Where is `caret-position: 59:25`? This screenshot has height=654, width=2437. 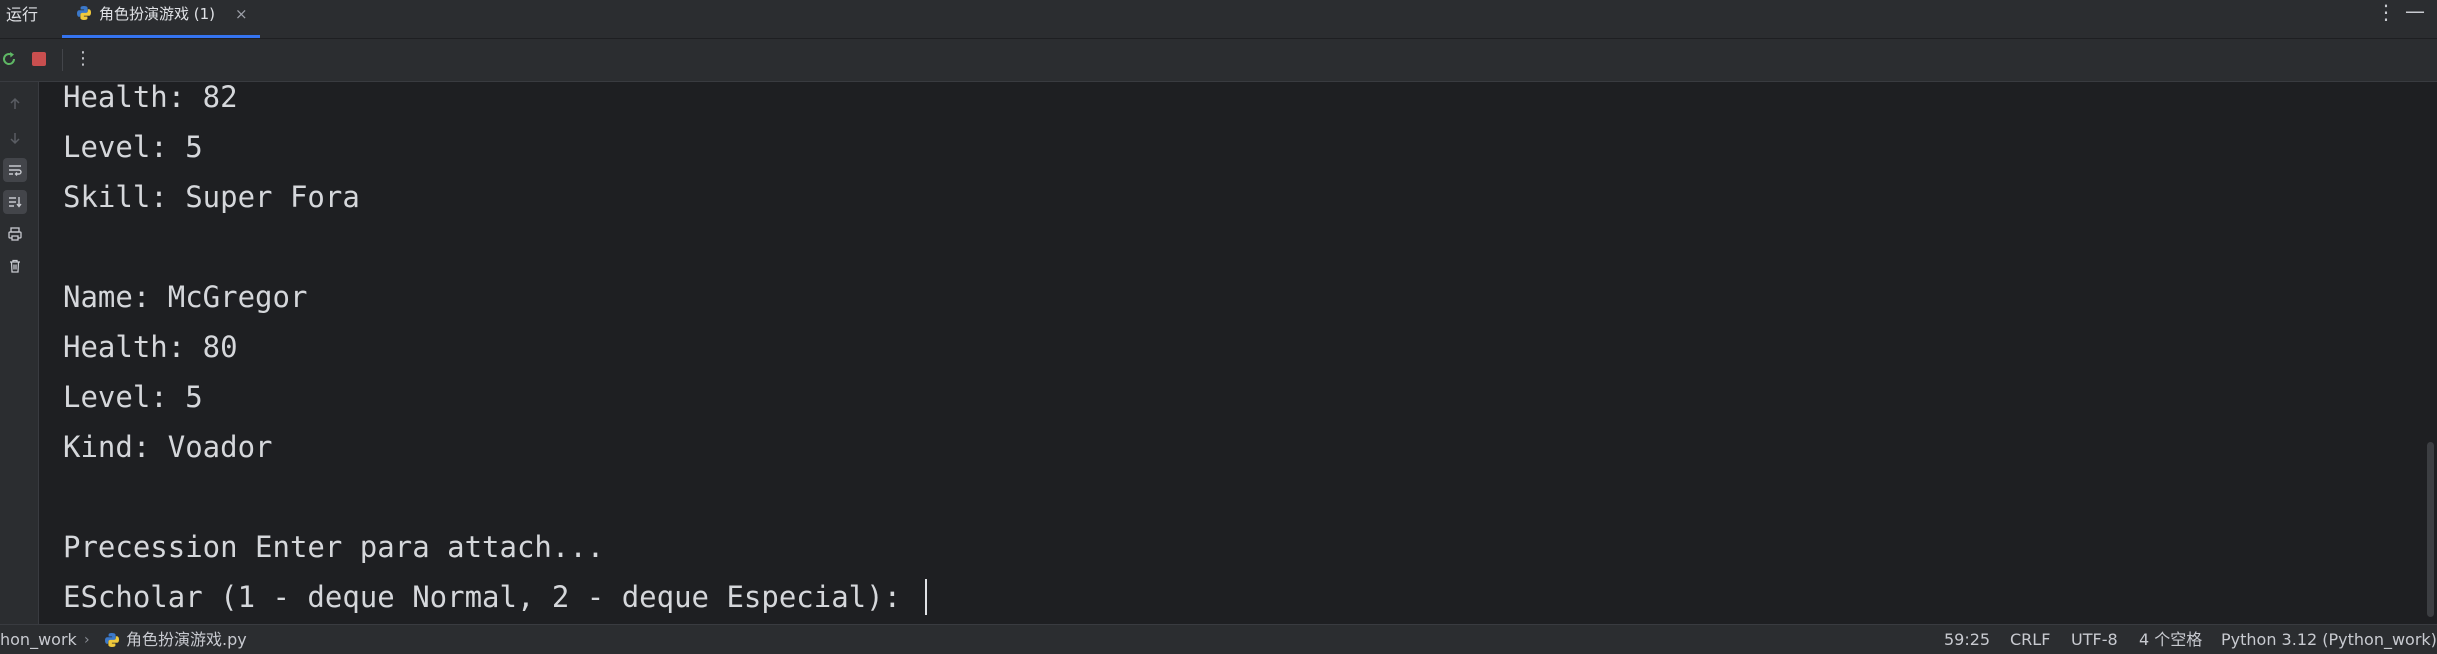 caret-position: 59:25 is located at coordinates (1967, 640).